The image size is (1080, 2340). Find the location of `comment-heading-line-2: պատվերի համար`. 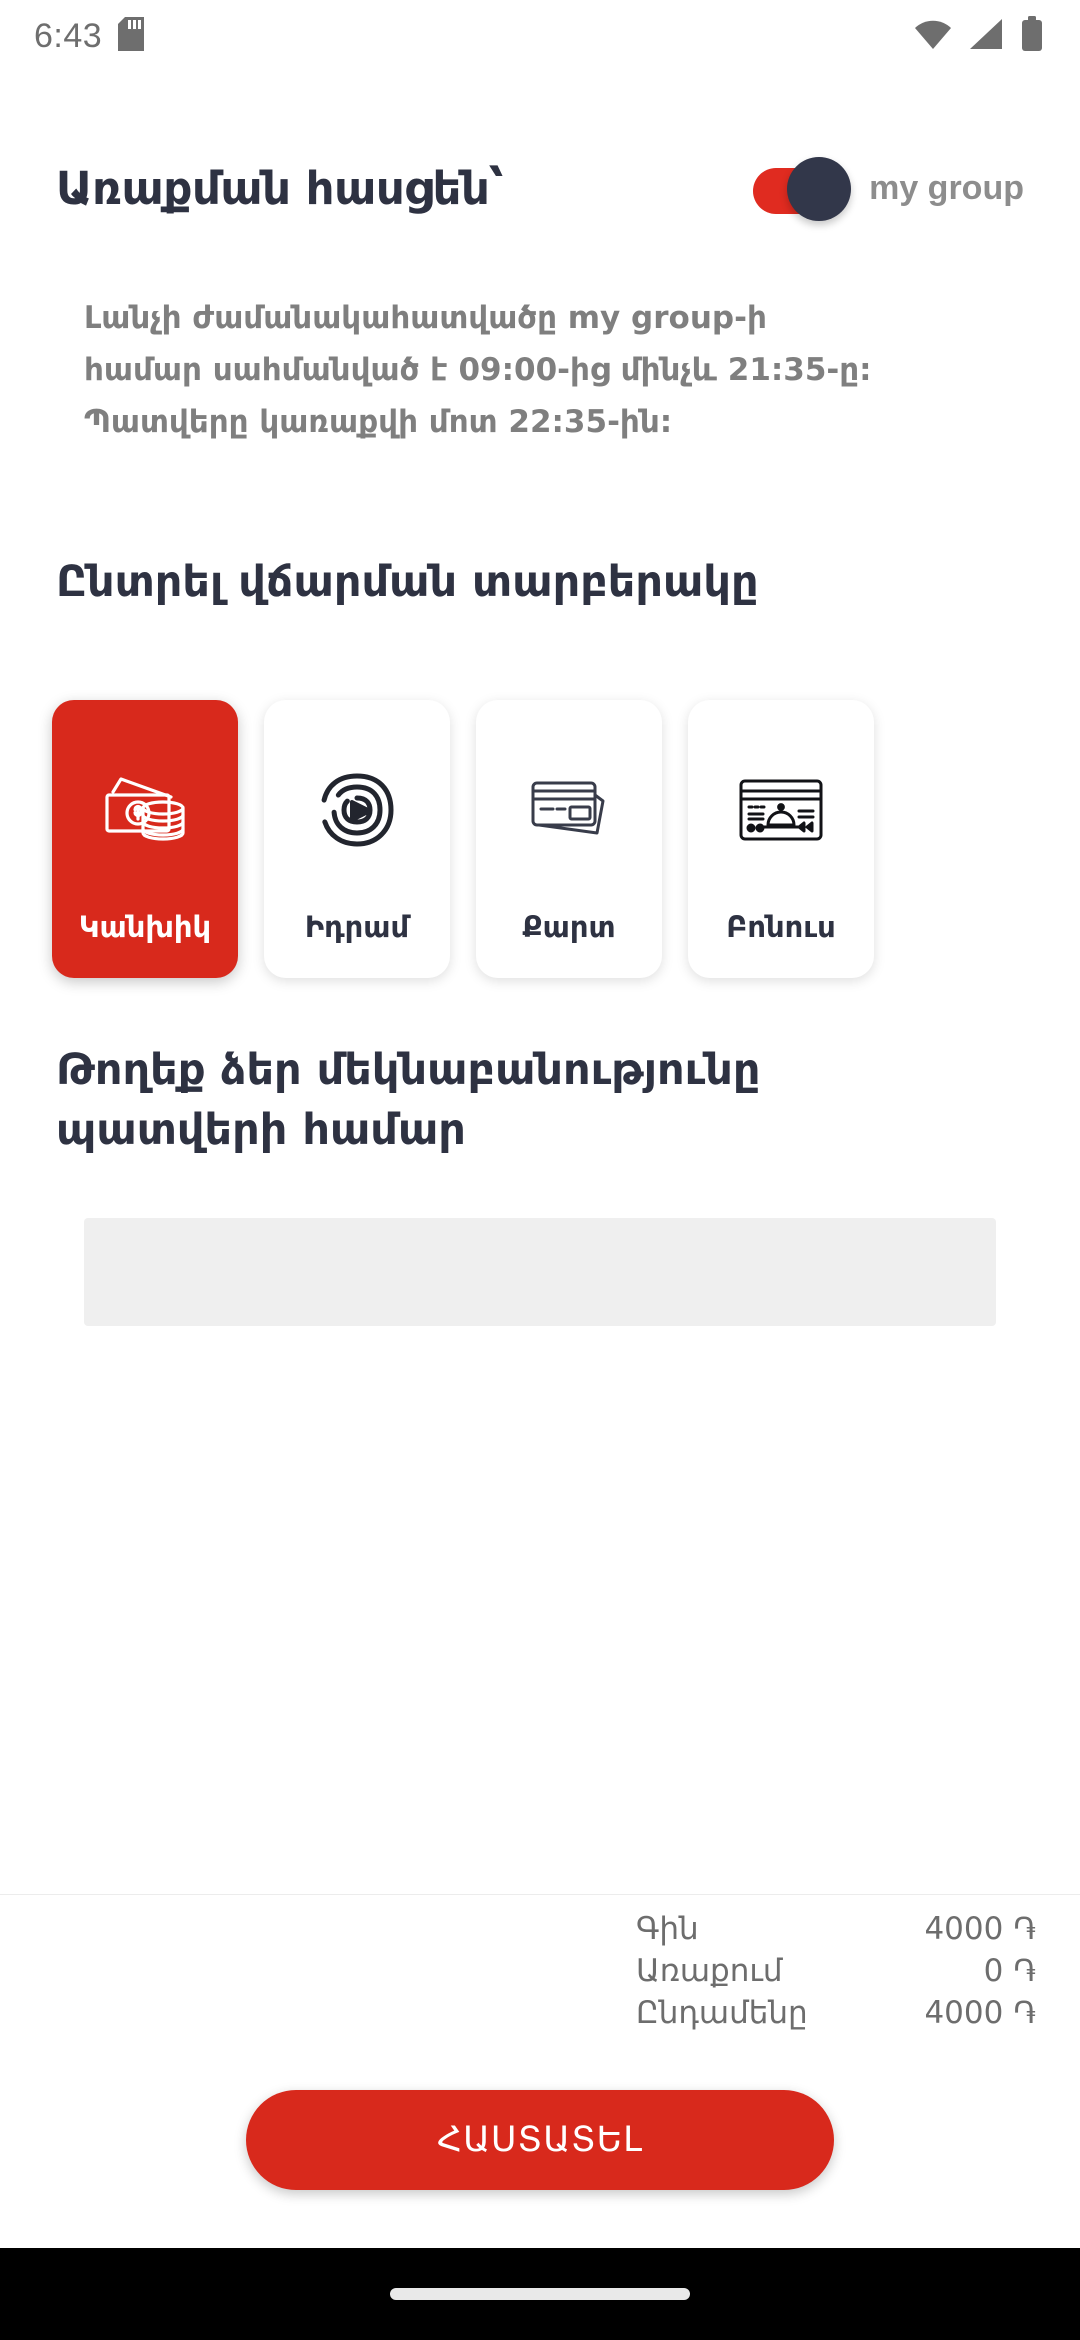

comment-heading-line-2: պատվերի համար is located at coordinates (261, 1130).